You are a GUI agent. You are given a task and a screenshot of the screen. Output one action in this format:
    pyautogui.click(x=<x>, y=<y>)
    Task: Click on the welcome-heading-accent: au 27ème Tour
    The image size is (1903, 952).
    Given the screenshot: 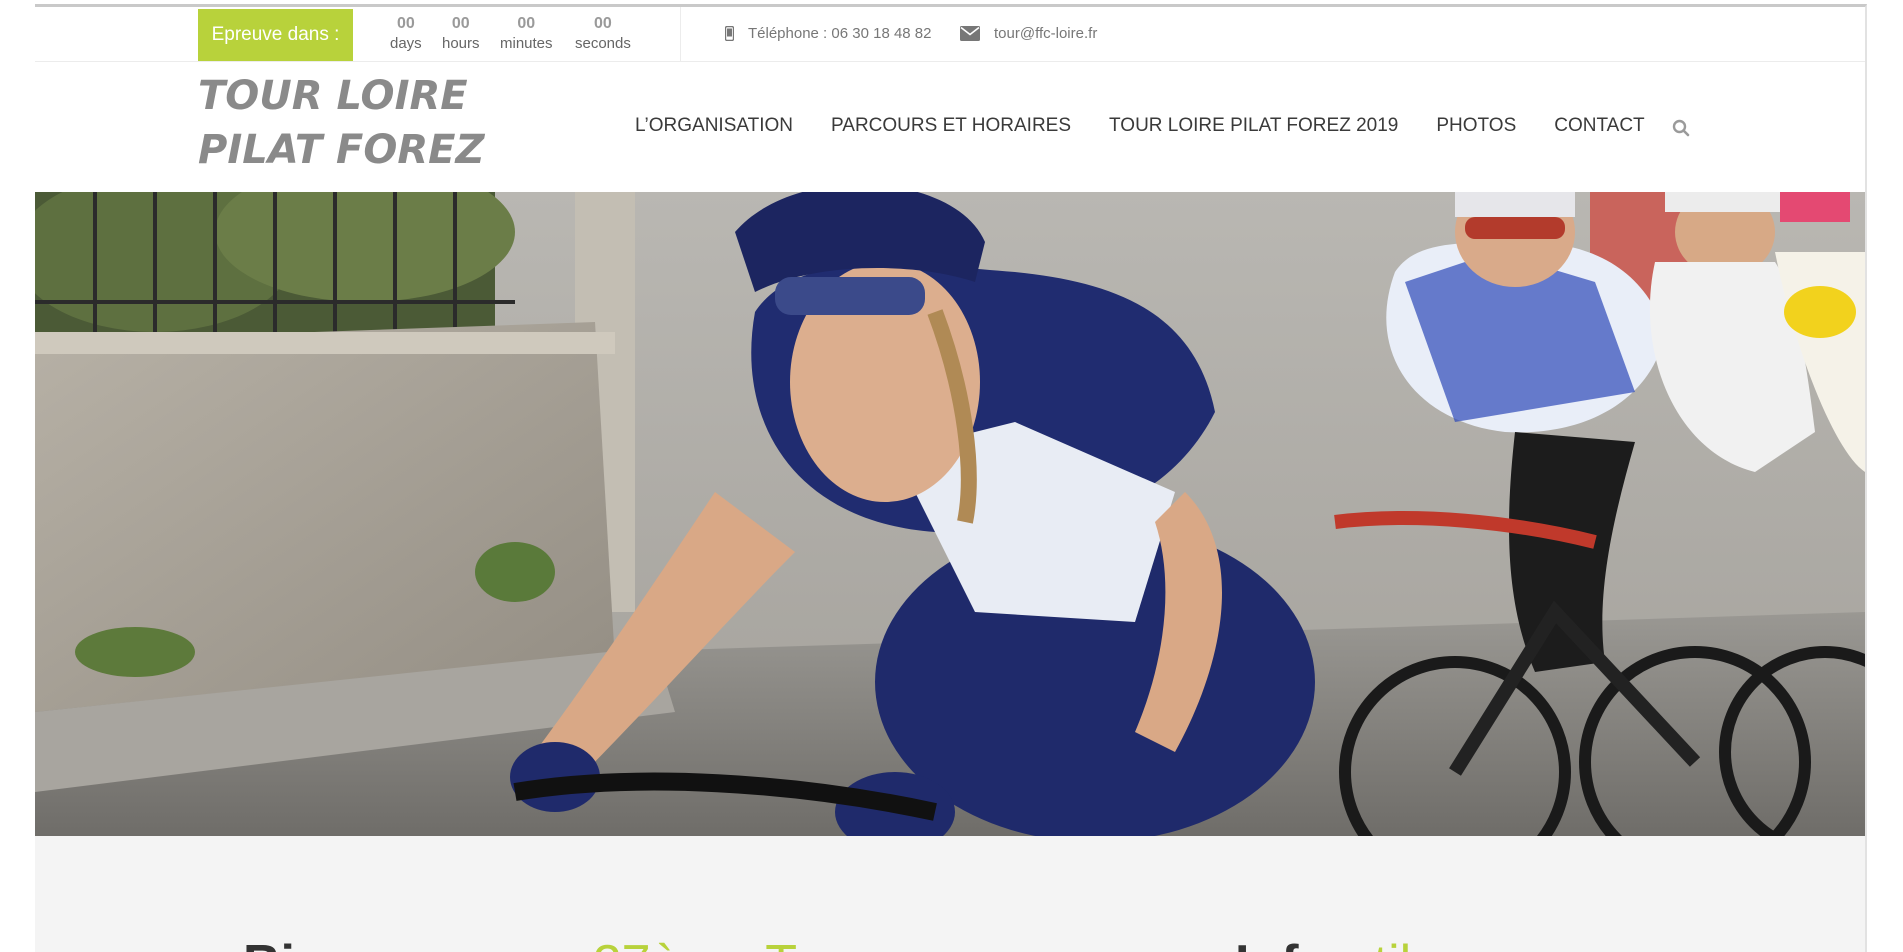 What is the action you would take?
    pyautogui.click(x=693, y=943)
    